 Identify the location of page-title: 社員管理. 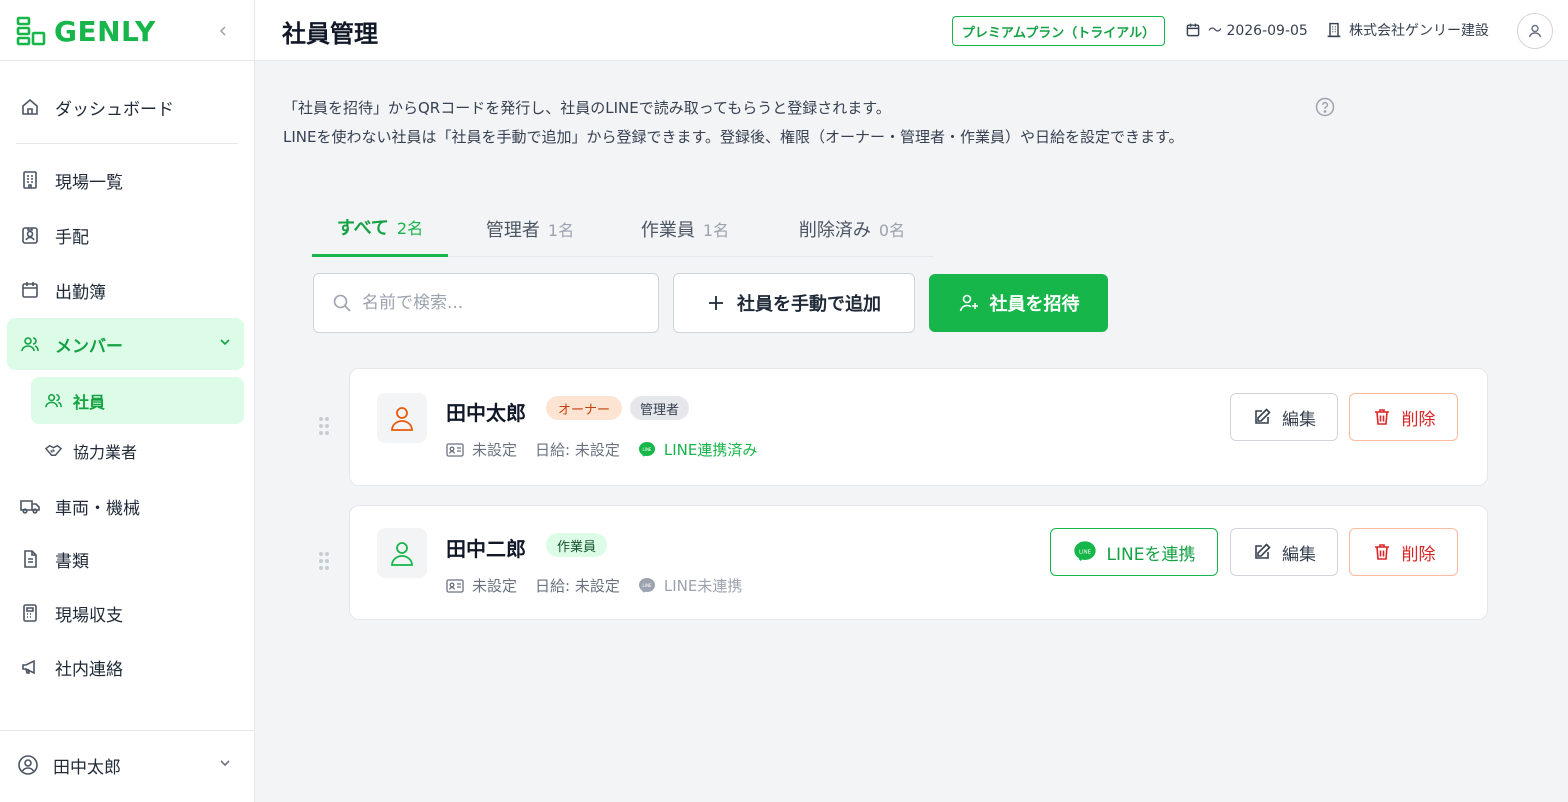
(330, 34).